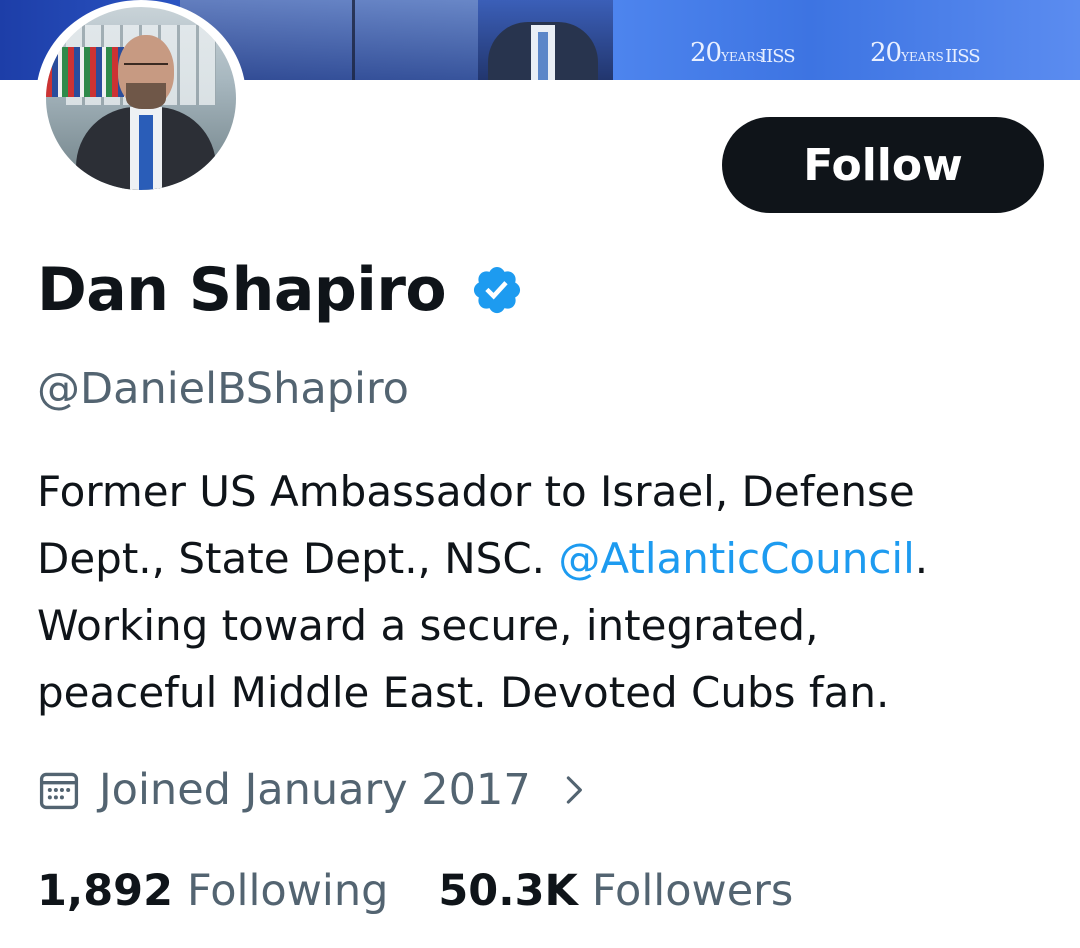 The image size is (1080, 948). What do you see at coordinates (428, 625) in the screenshot?
I see `bio-line: Working toward a secure, integrated,` at bounding box center [428, 625].